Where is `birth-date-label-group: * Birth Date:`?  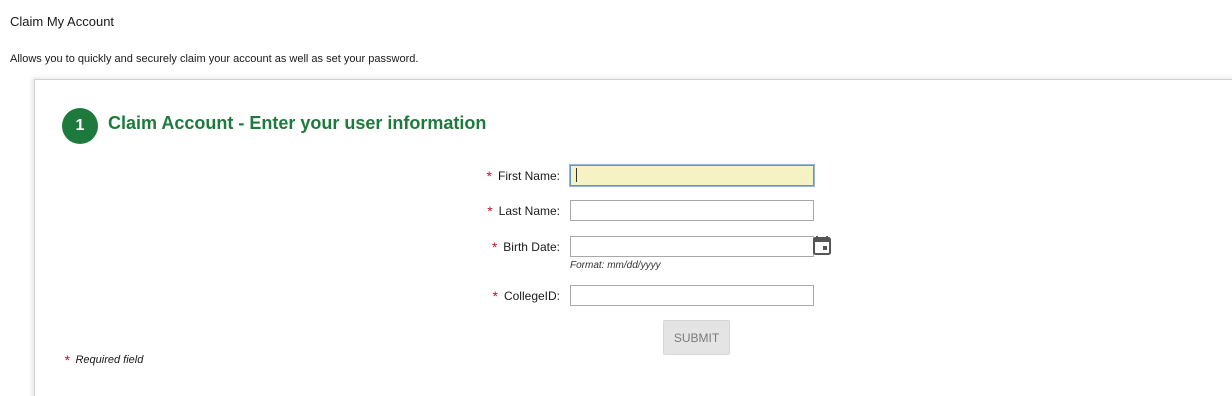 birth-date-label-group: * Birth Date: is located at coordinates (526, 247).